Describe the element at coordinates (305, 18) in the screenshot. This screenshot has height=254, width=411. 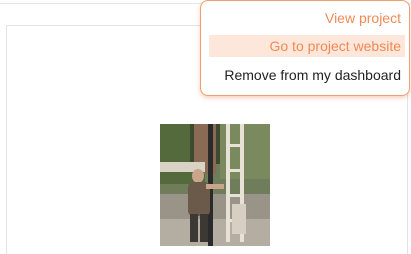
I see `view-project-menu-item: View project` at that location.